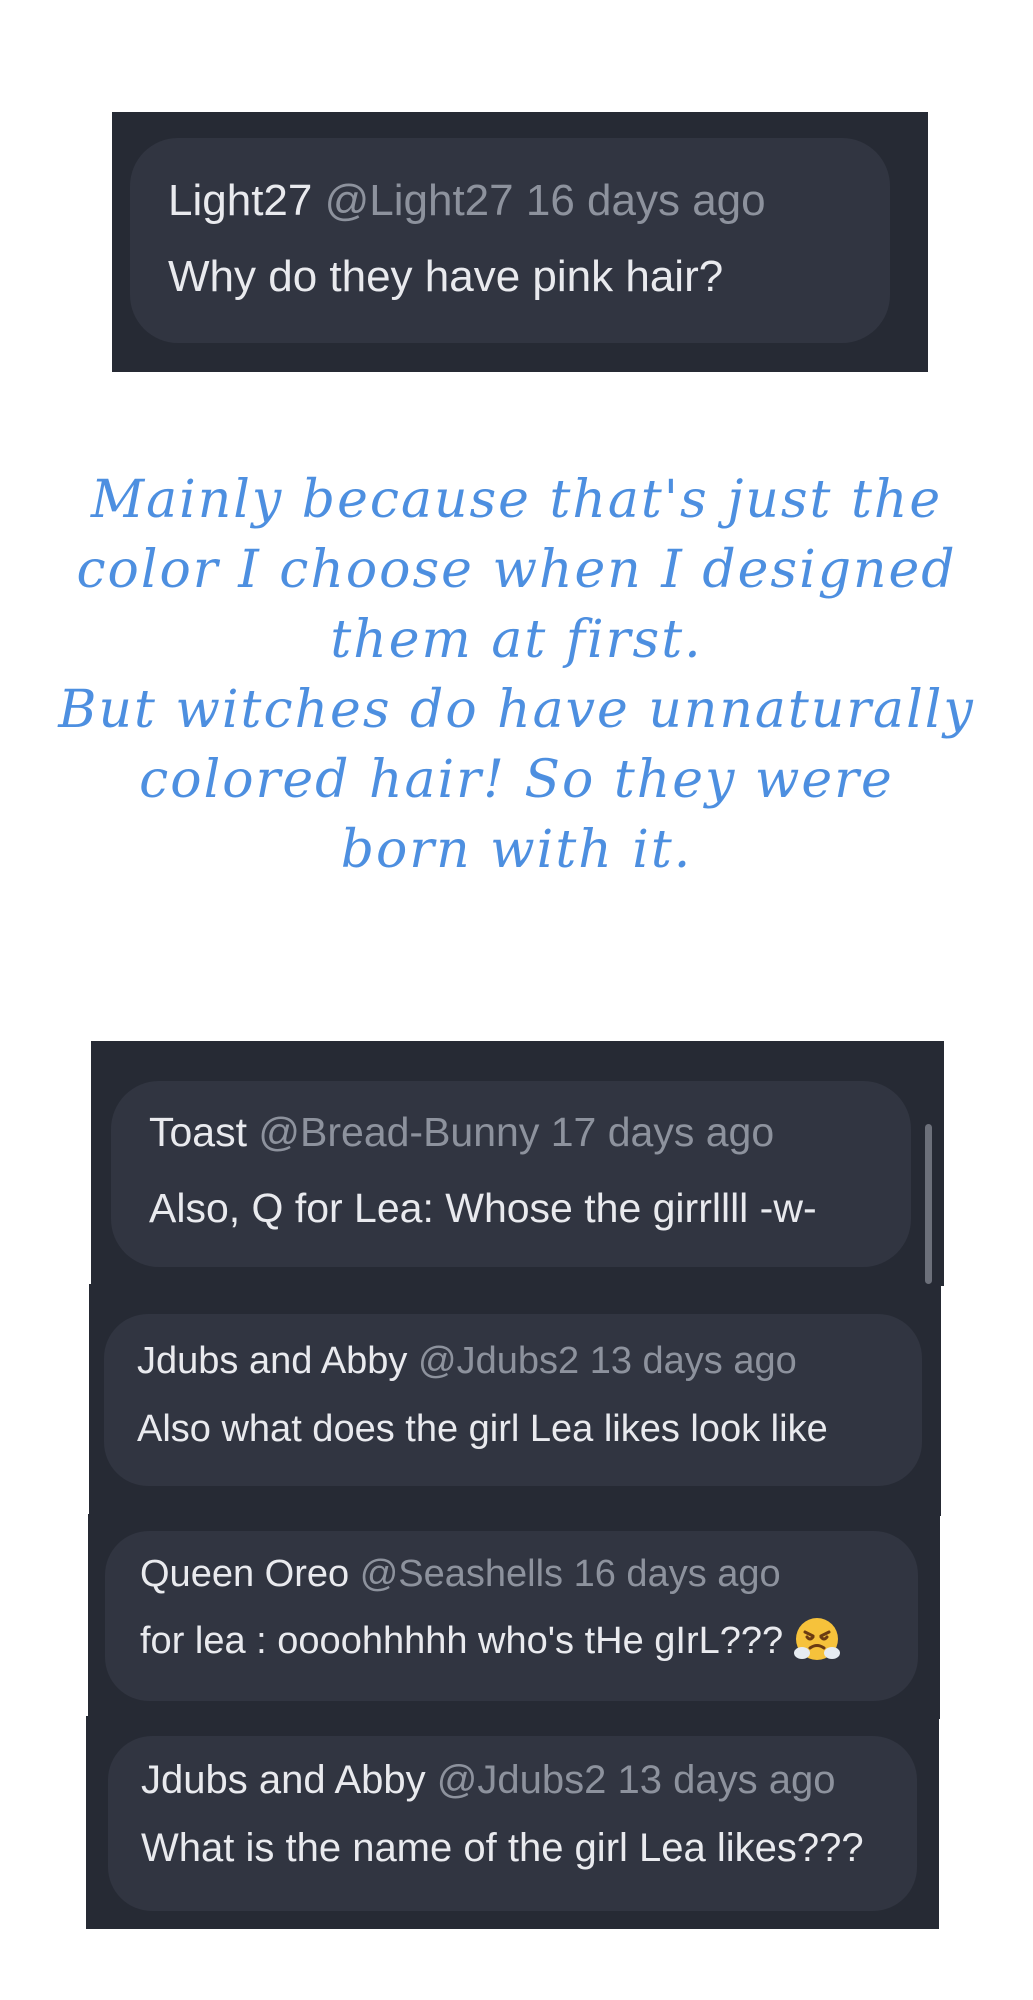  What do you see at coordinates (516, 850) in the screenshot?
I see `reply-line: born with it.` at bounding box center [516, 850].